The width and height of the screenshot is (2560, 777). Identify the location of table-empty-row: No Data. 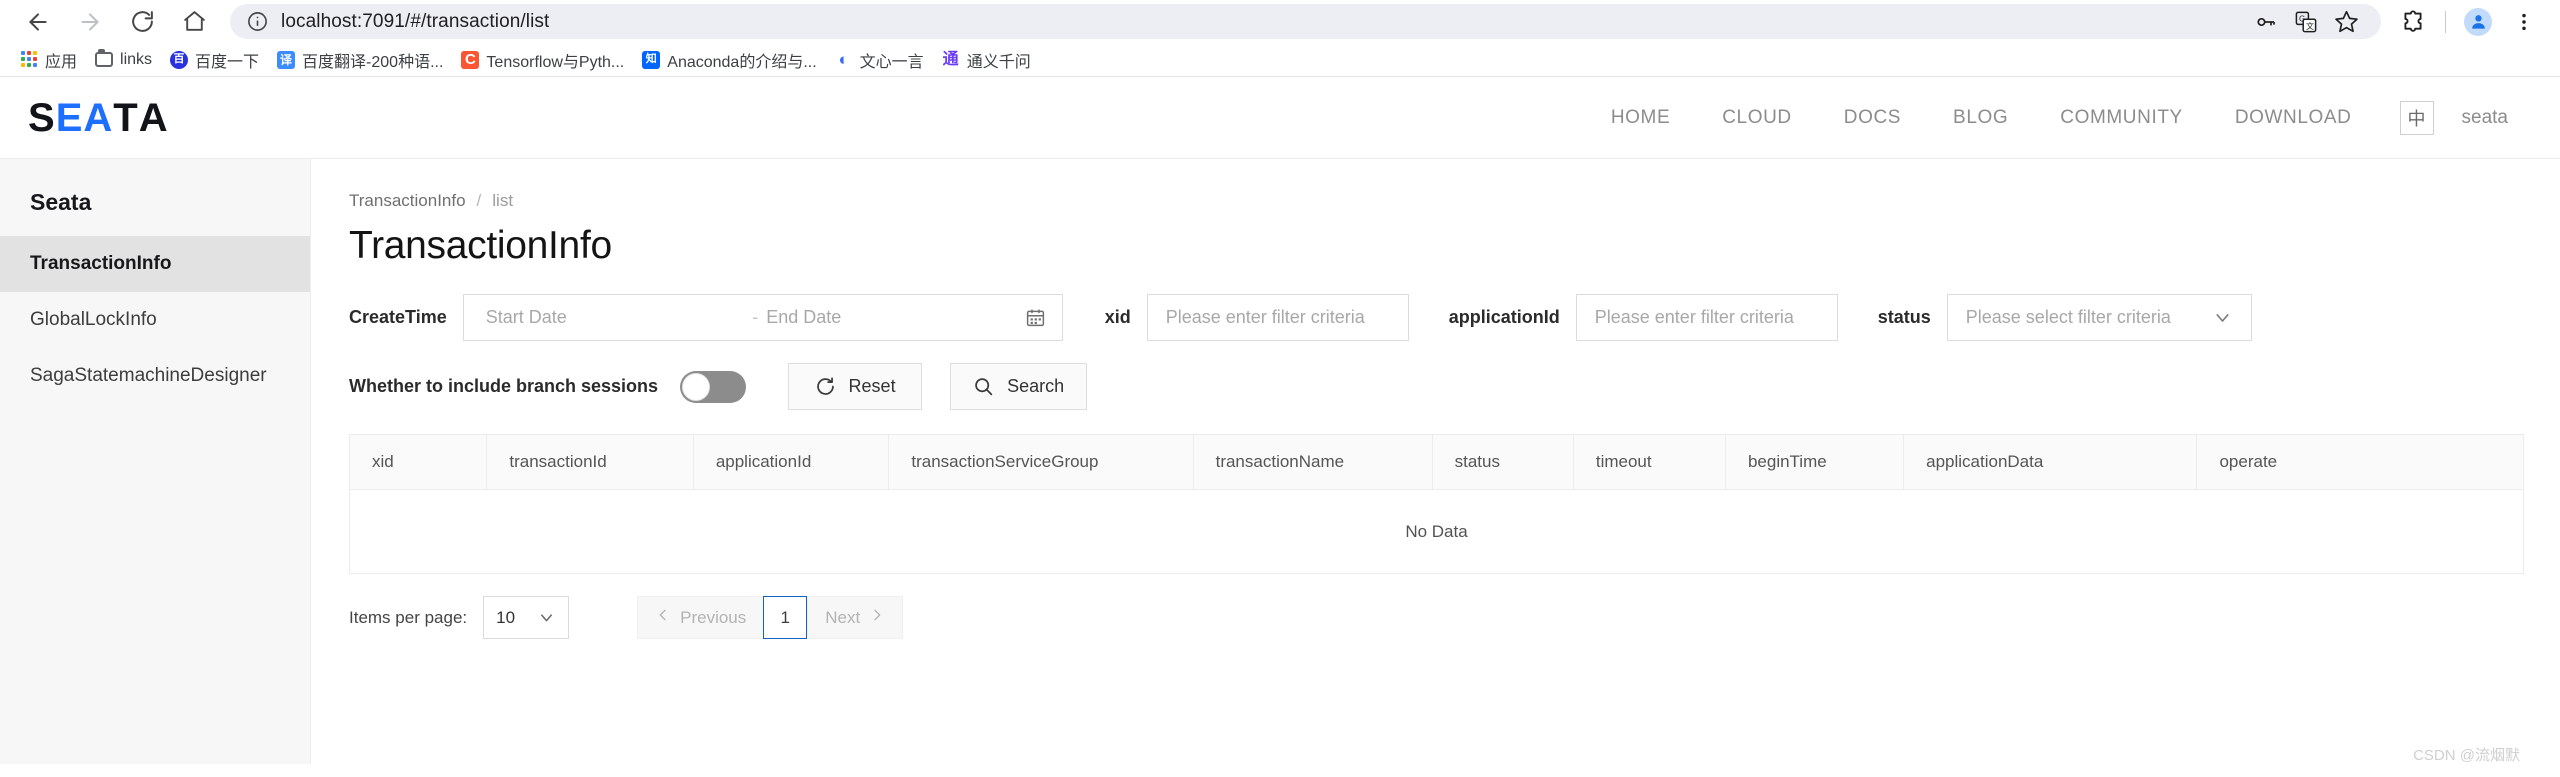
(1436, 531).